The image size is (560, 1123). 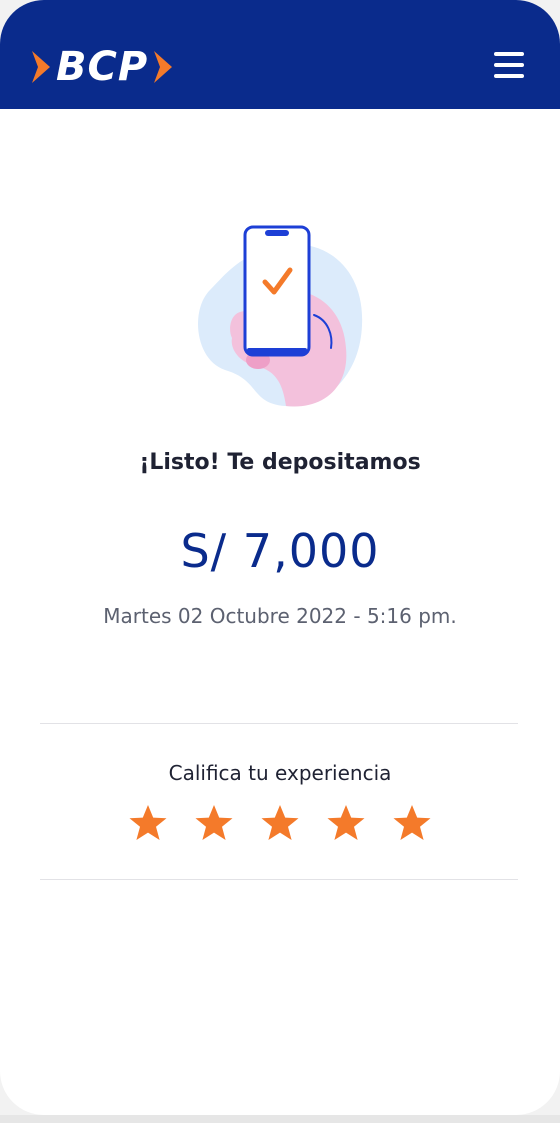 What do you see at coordinates (279, 723) in the screenshot?
I see `divider-top` at bounding box center [279, 723].